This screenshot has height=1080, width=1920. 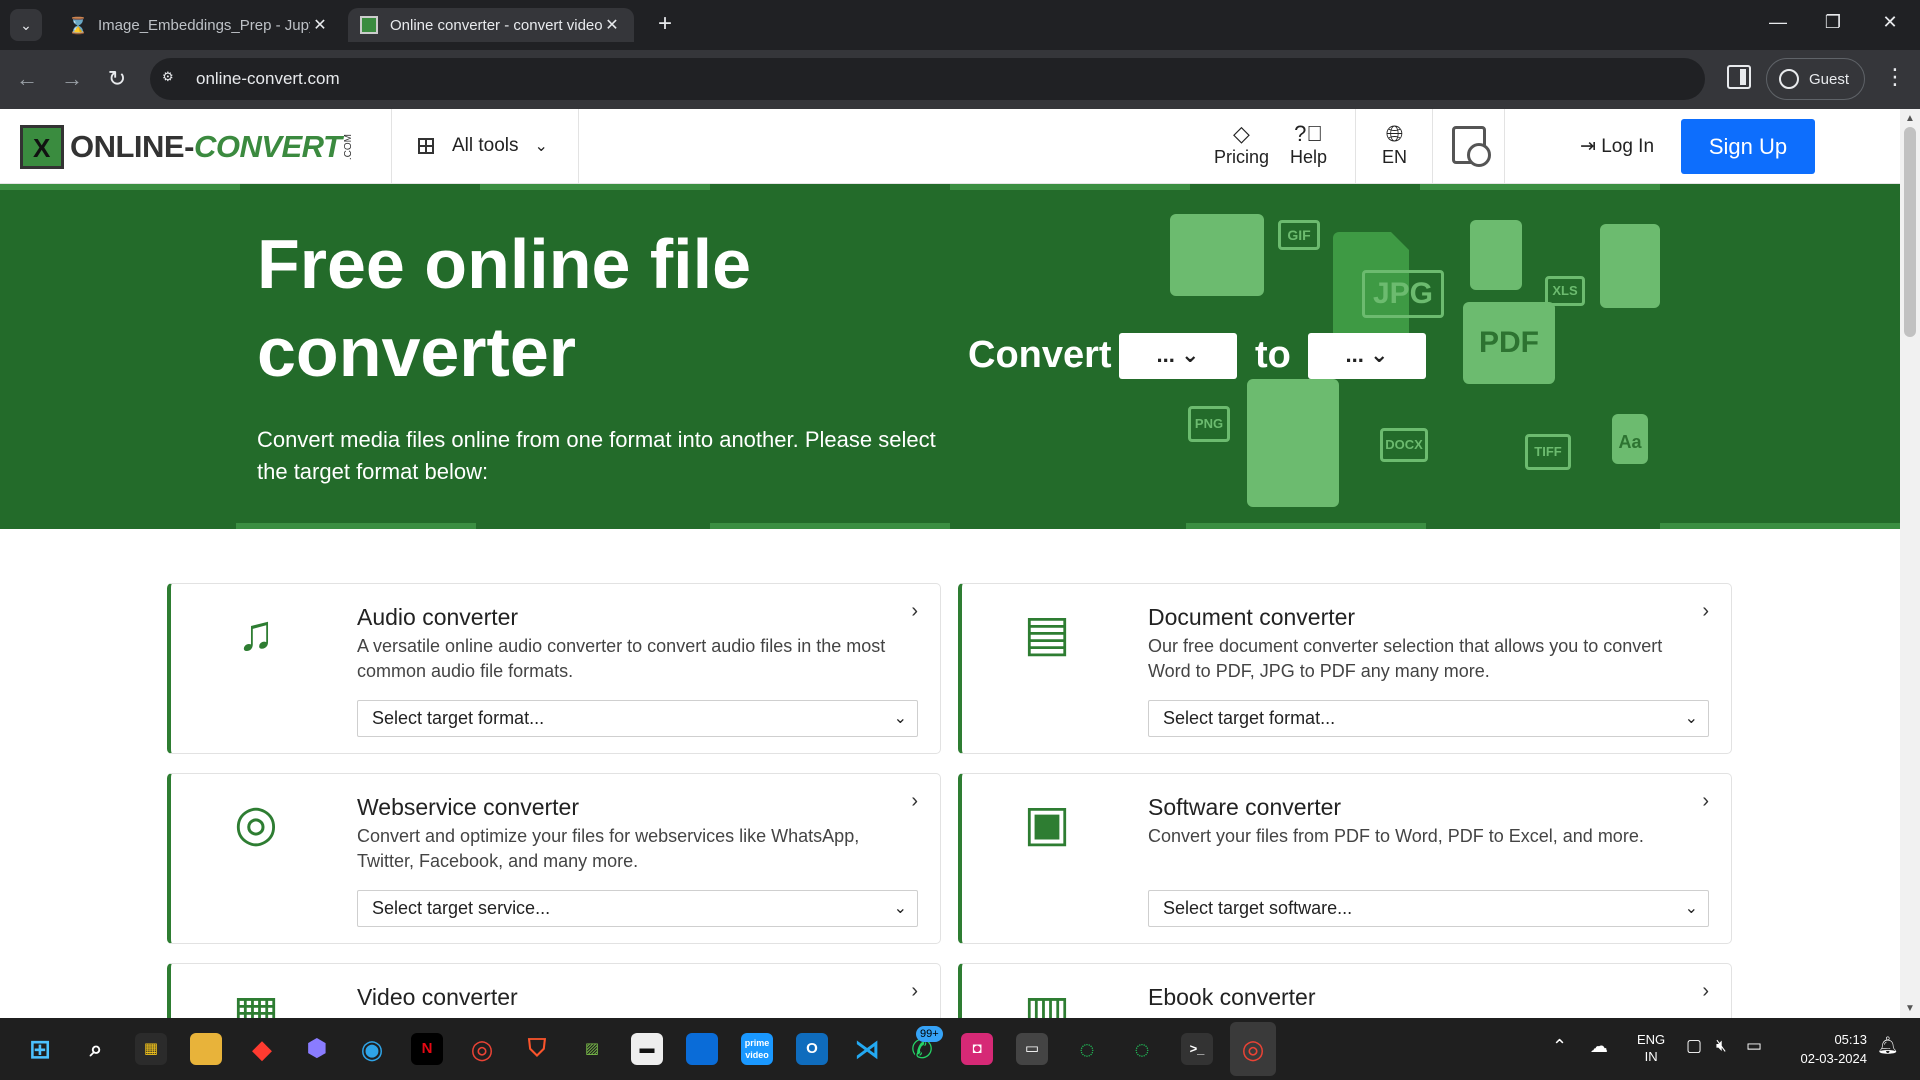 I want to click on url-text: online-convert.com, so click(x=268, y=79).